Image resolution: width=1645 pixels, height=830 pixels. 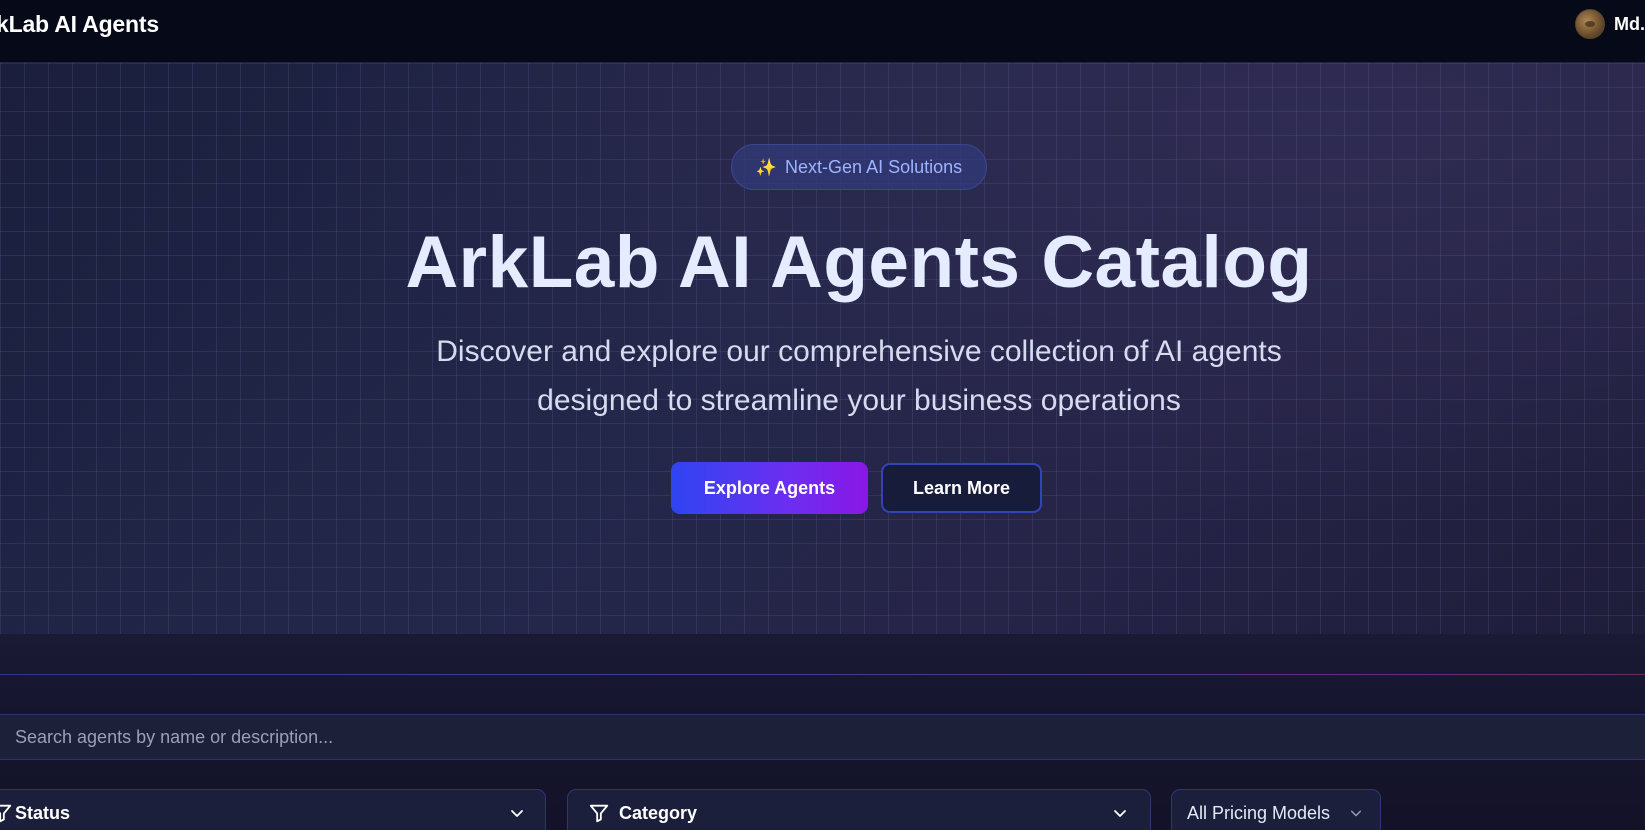 What do you see at coordinates (961, 488) in the screenshot?
I see `learn-more-button: Learn More` at bounding box center [961, 488].